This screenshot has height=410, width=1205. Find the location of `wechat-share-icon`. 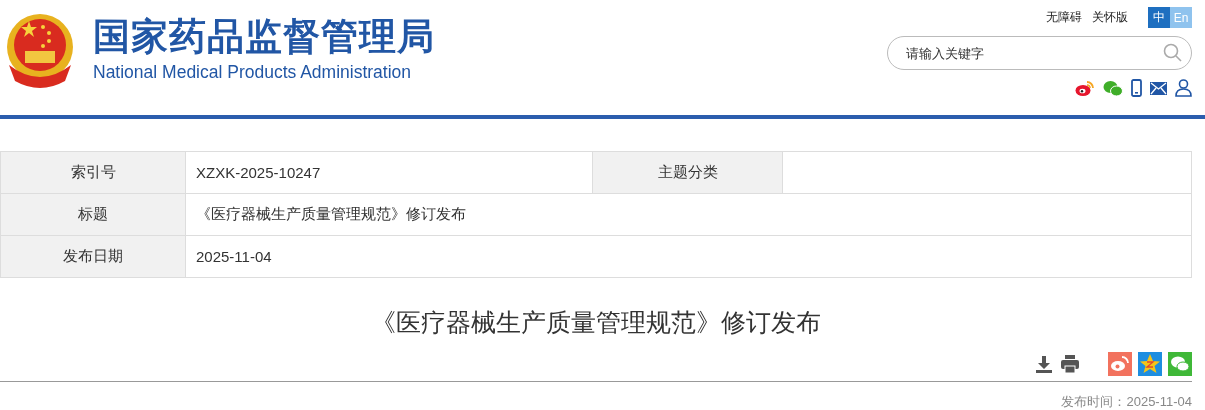

wechat-share-icon is located at coordinates (1180, 364).